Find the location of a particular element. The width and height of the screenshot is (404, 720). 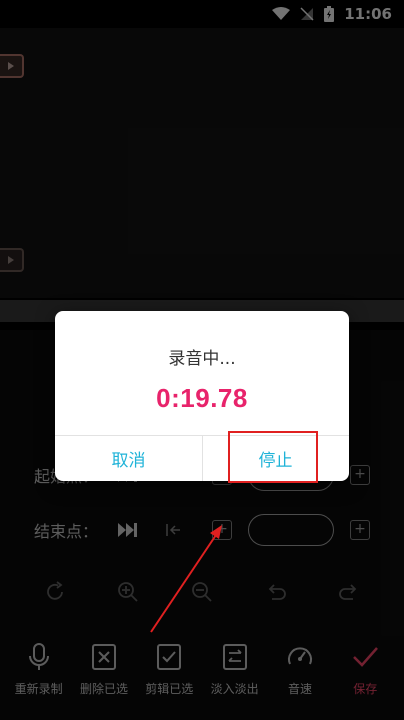

undo-icon is located at coordinates (277, 592).